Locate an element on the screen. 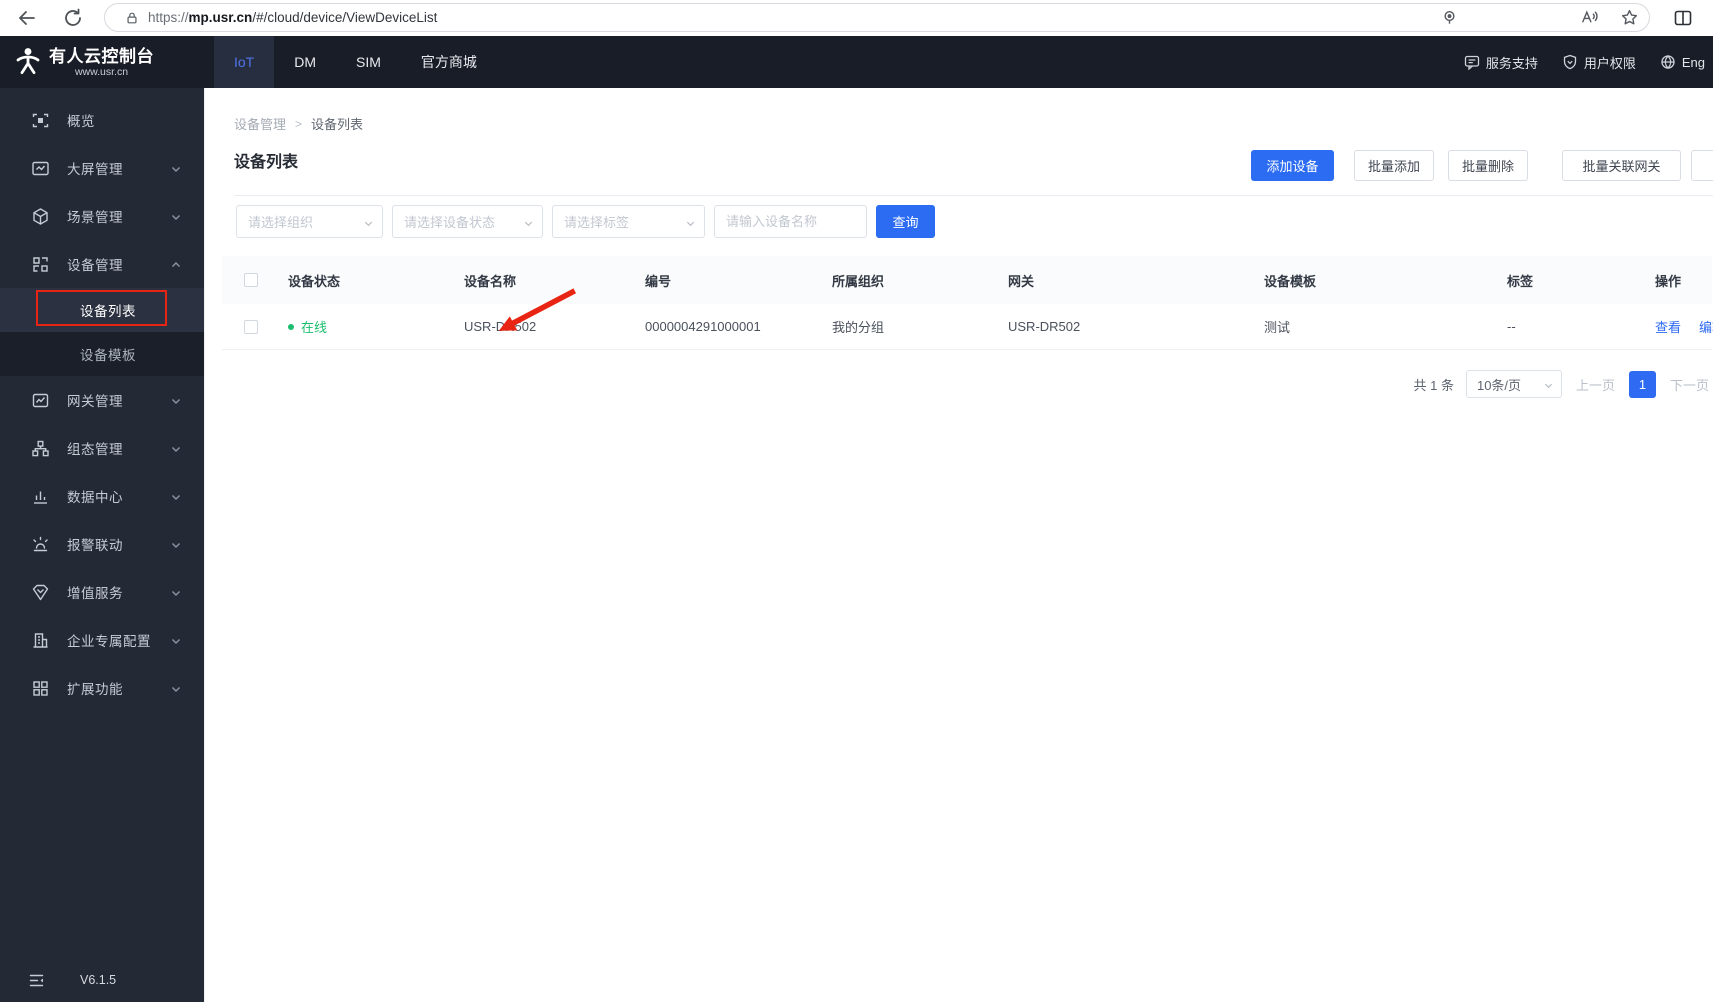 Image resolution: width=1713 pixels, height=1002 pixels. tag-select: 请选择标签 is located at coordinates (628, 221).